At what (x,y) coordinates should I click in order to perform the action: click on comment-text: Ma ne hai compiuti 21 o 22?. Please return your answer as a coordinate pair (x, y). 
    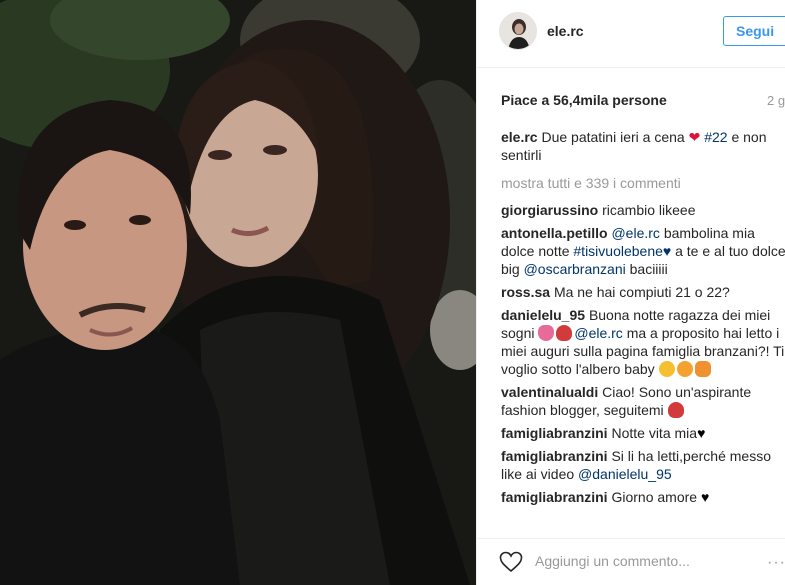
    Looking at the image, I should click on (641, 292).